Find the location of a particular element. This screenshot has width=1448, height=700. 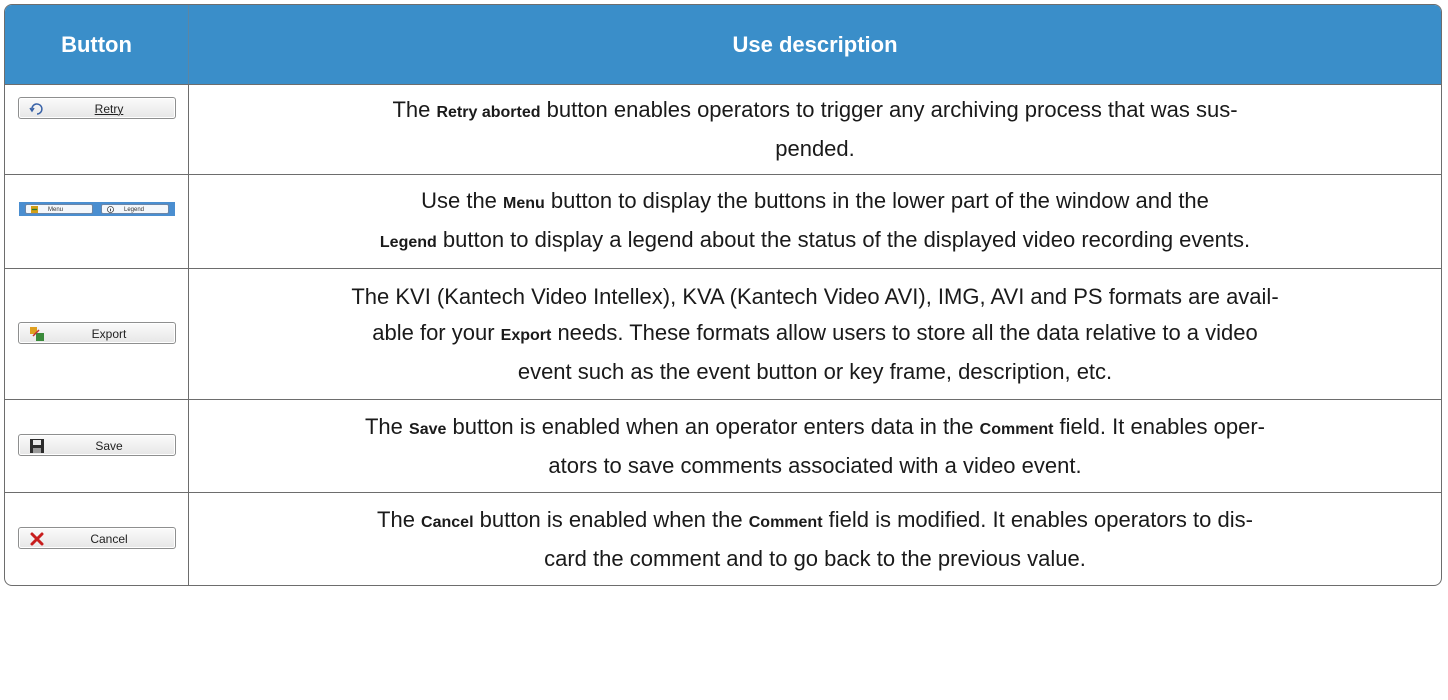

desc-keyword: Save is located at coordinates (428, 429).